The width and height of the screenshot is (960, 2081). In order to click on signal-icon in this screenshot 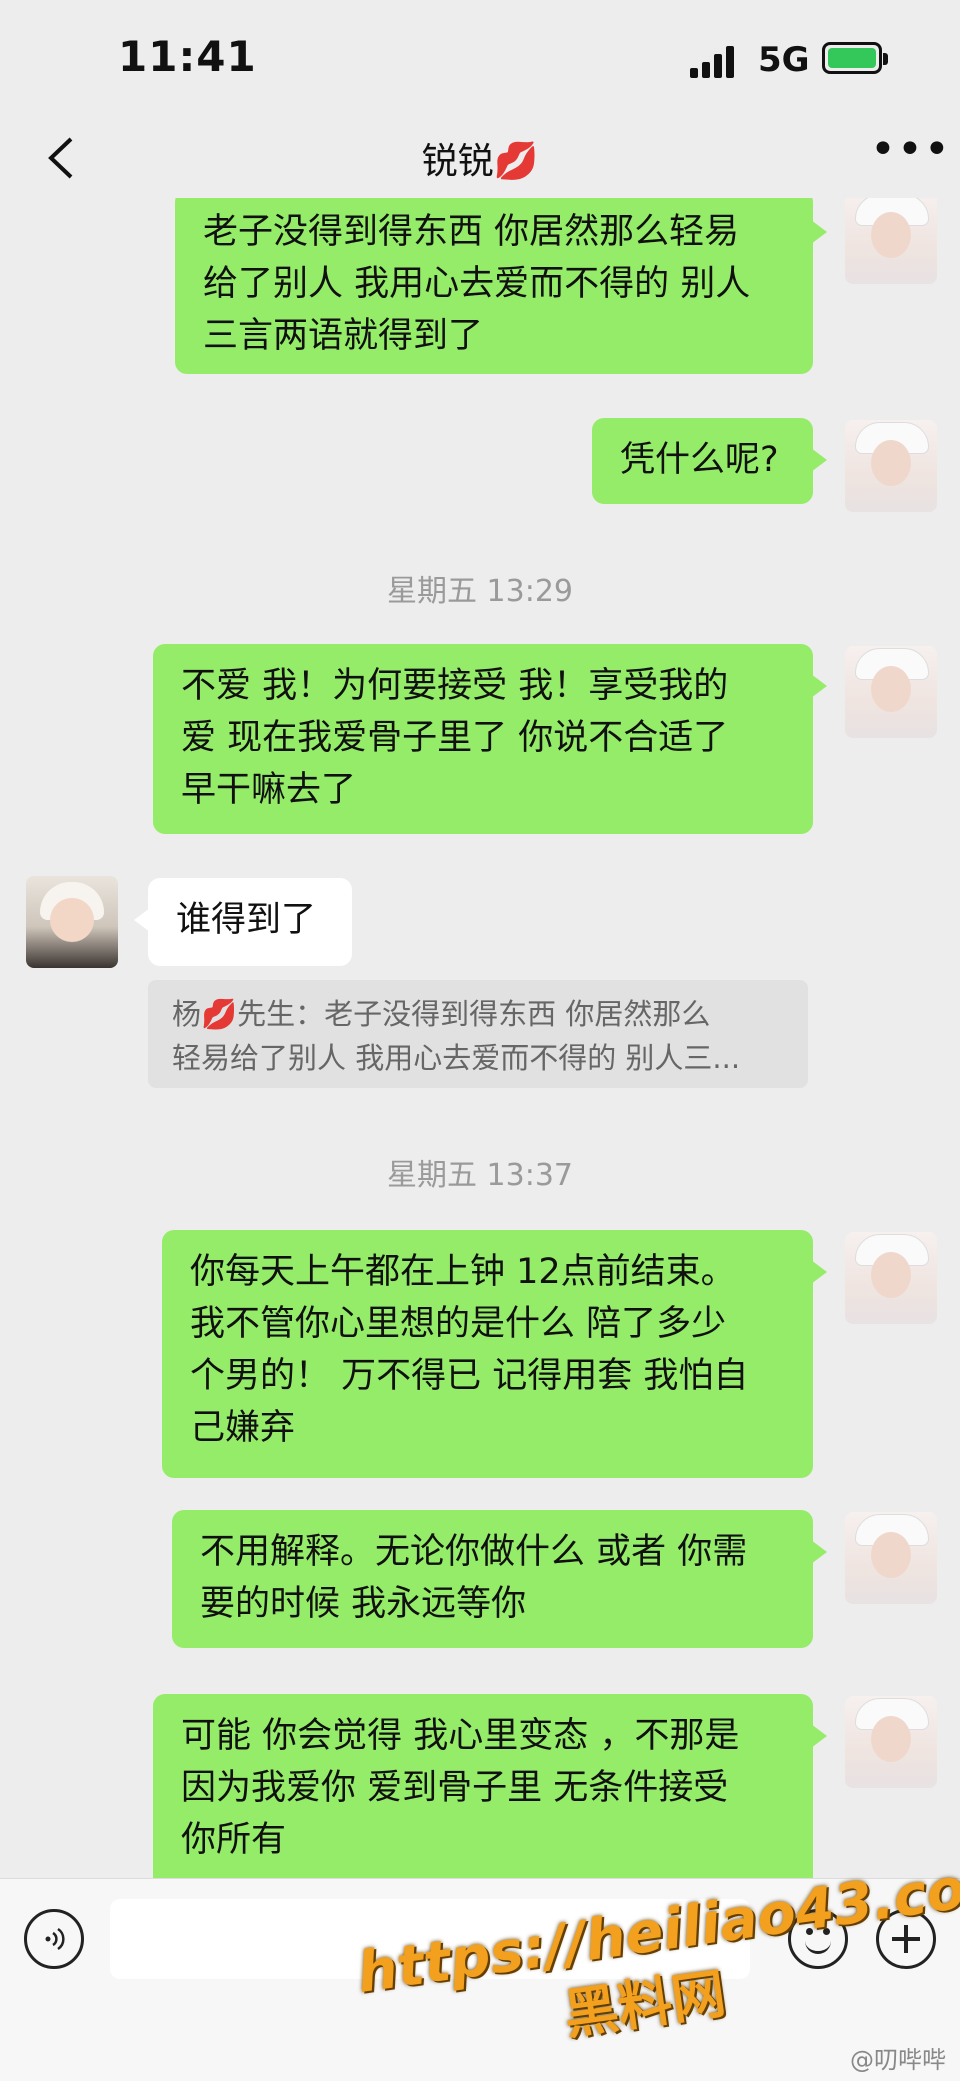, I will do `click(718, 61)`.